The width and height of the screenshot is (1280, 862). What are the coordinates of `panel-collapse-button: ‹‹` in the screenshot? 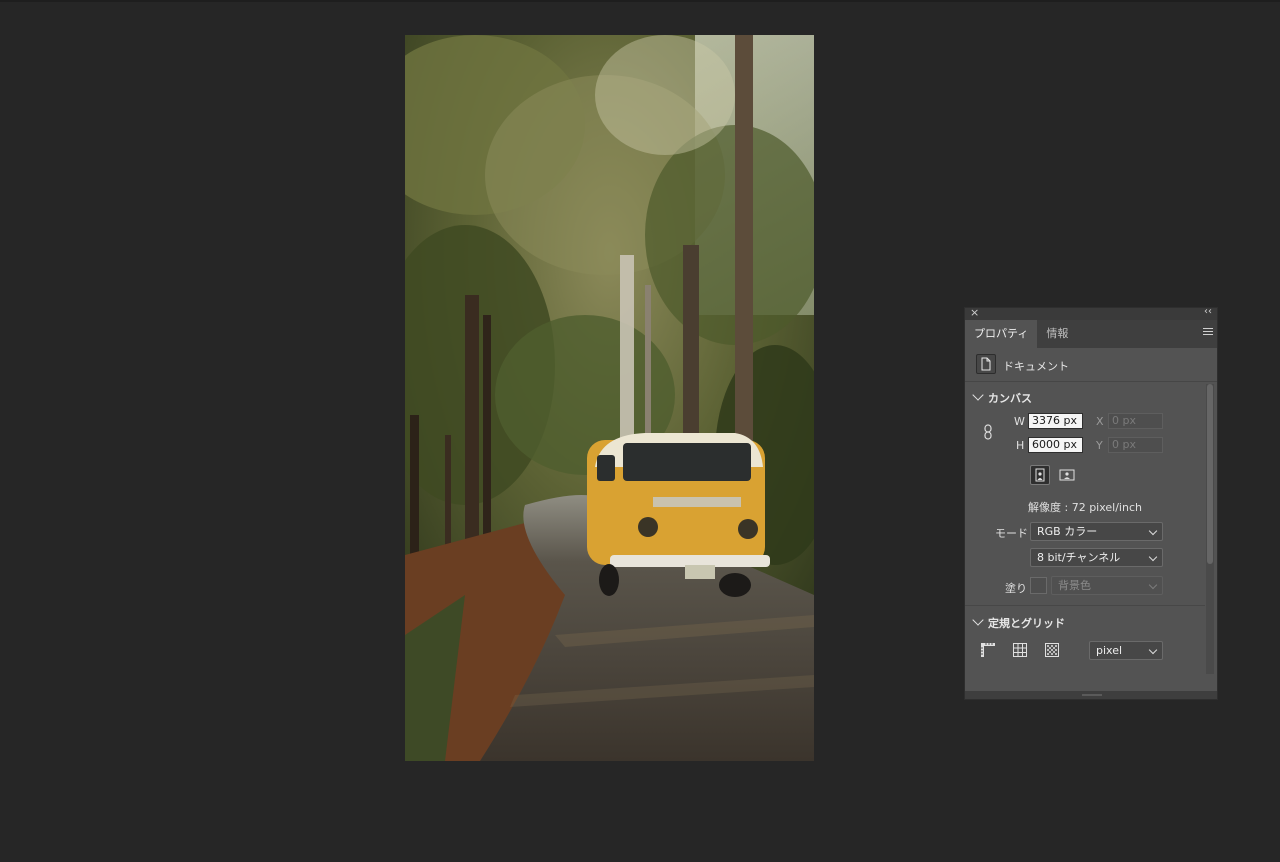 It's located at (1208, 311).